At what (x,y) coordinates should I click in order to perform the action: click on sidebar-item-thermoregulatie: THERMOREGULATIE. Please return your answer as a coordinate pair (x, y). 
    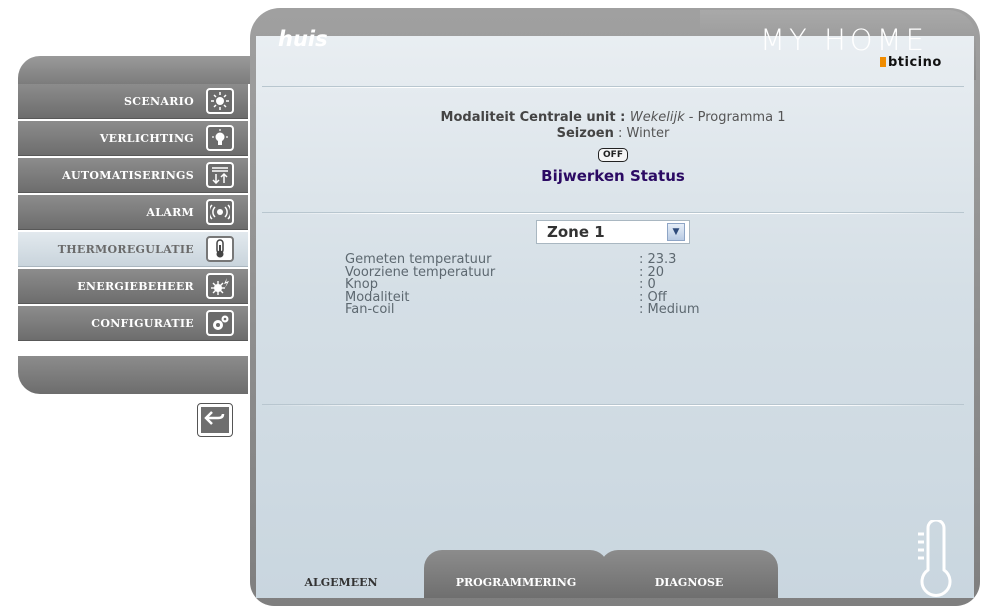
    Looking at the image, I should click on (133, 249).